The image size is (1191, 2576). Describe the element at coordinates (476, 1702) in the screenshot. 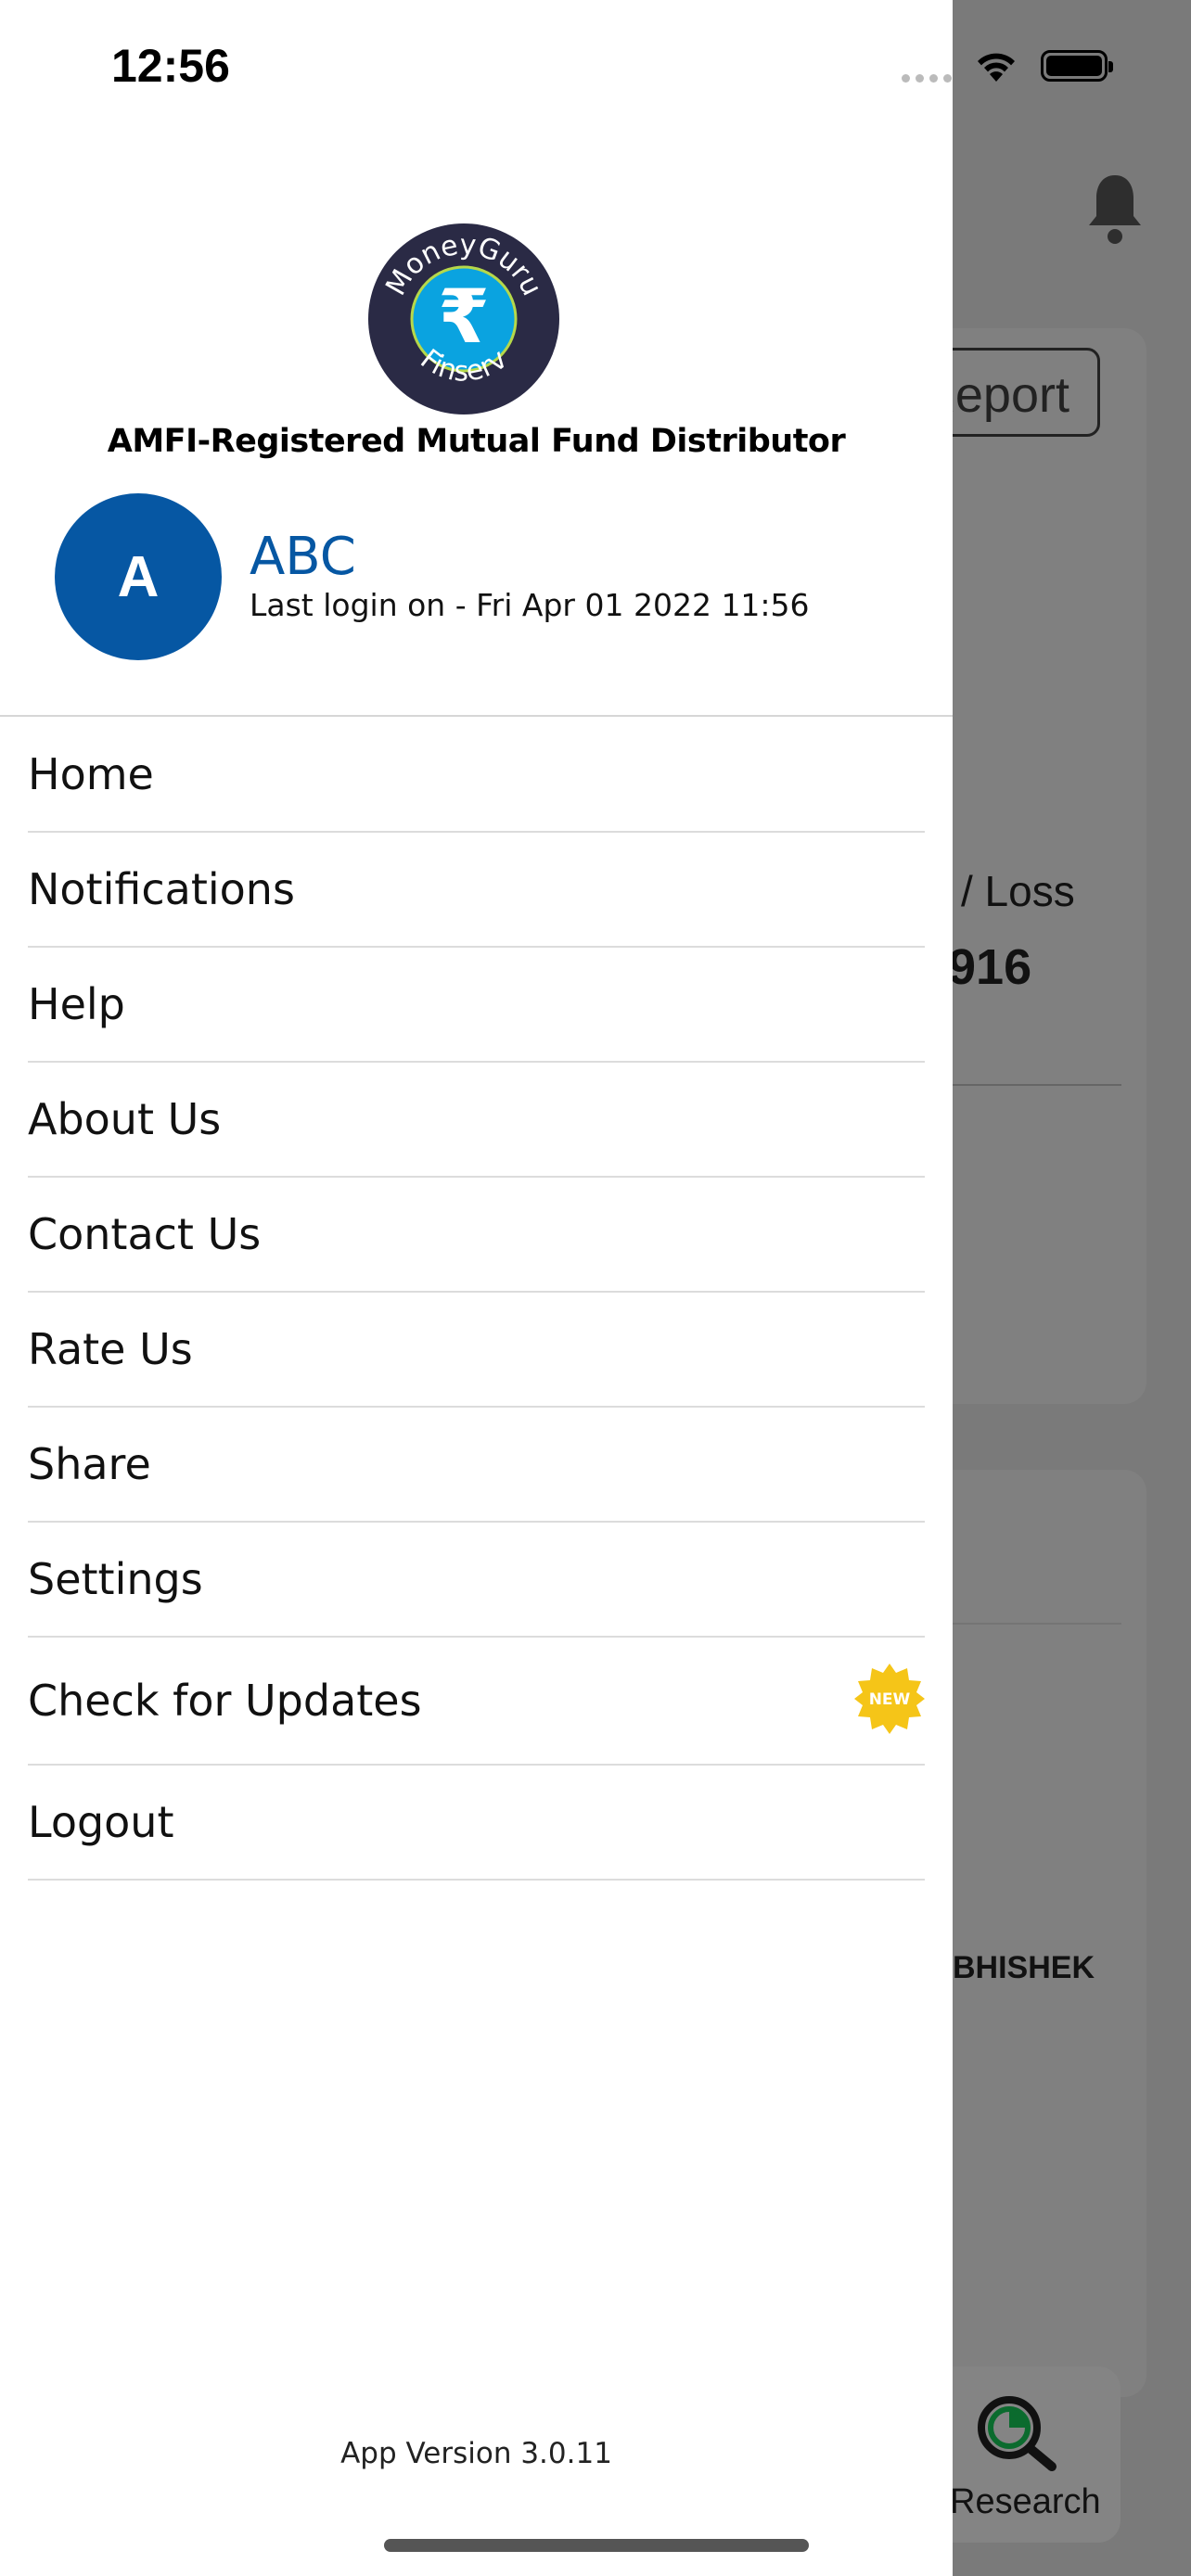

I see `menu-item-check-for-updates: Check for Updates NEW` at that location.